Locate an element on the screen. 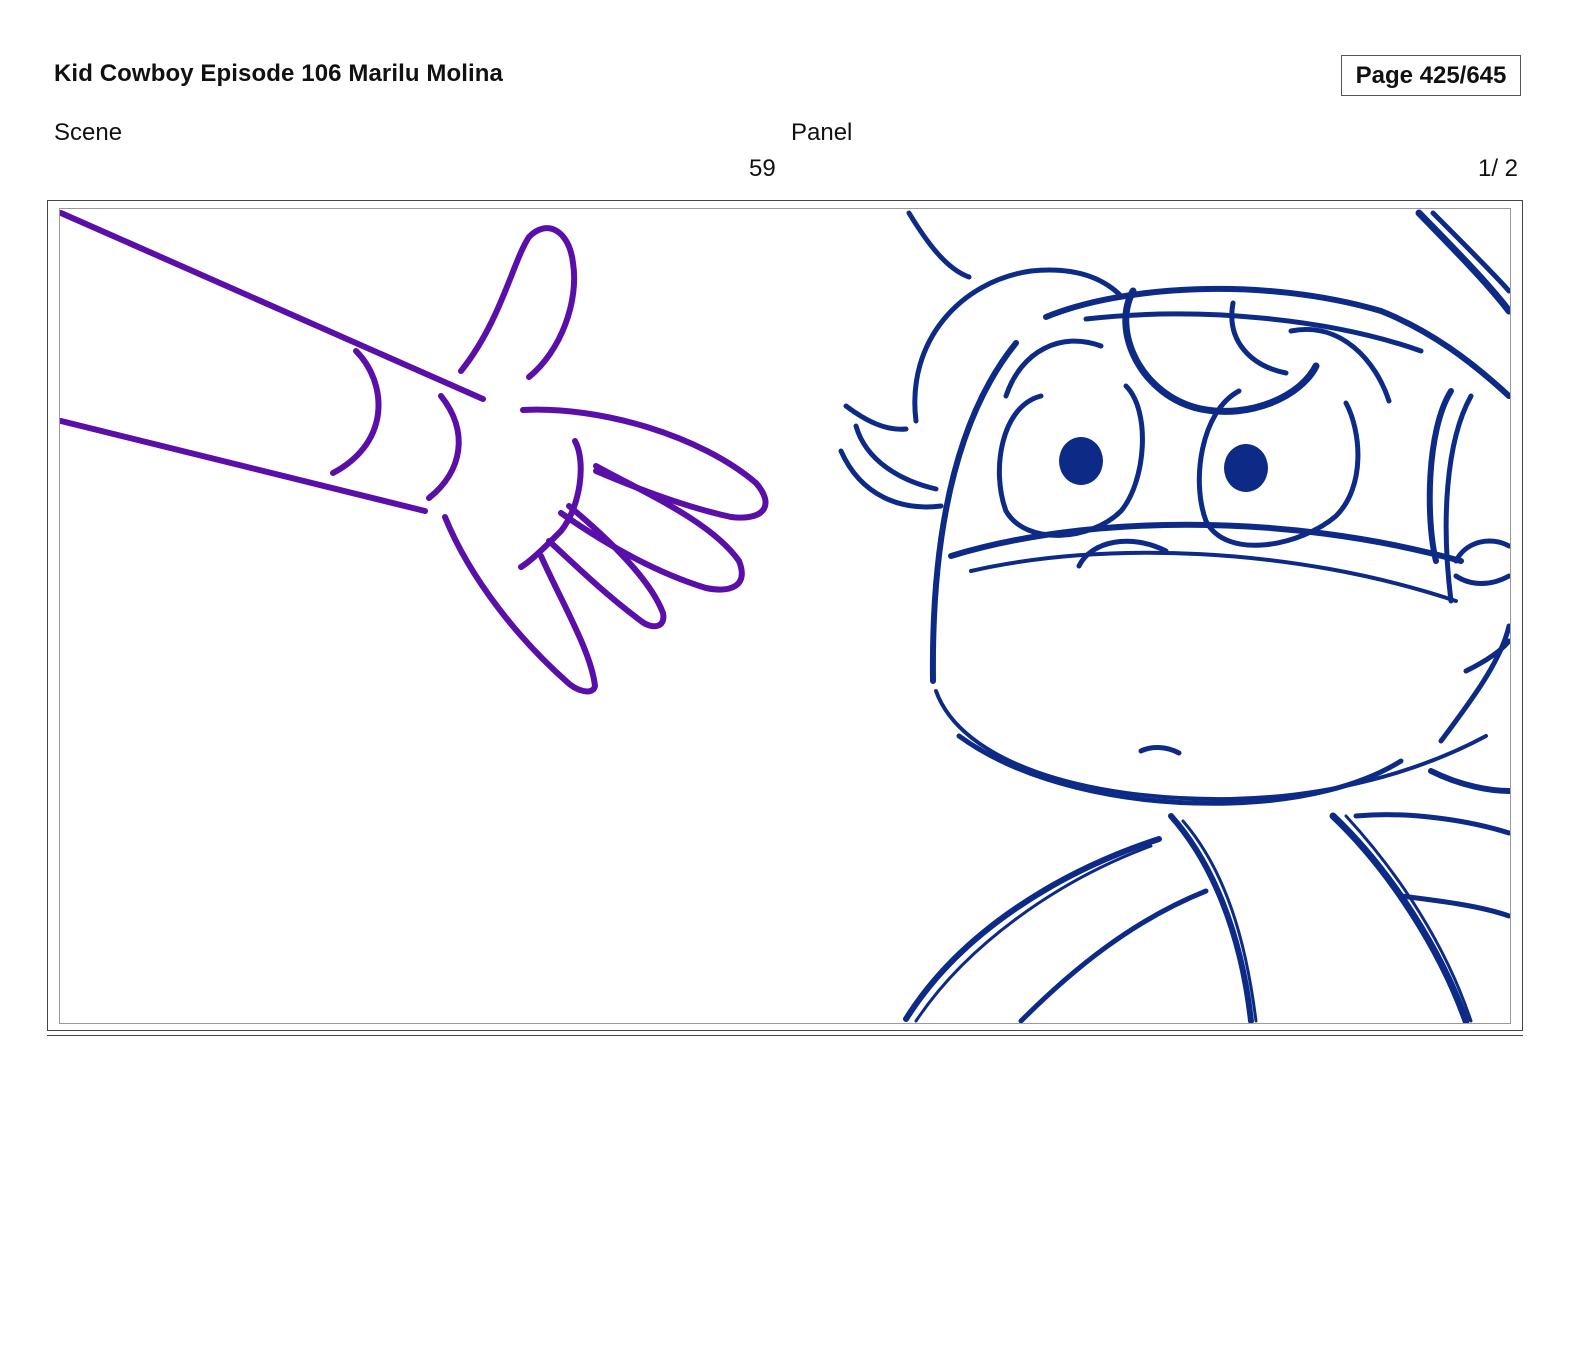  document-title: Kid Cowboy Episode 106 Marilu Molina is located at coordinates (278, 73).